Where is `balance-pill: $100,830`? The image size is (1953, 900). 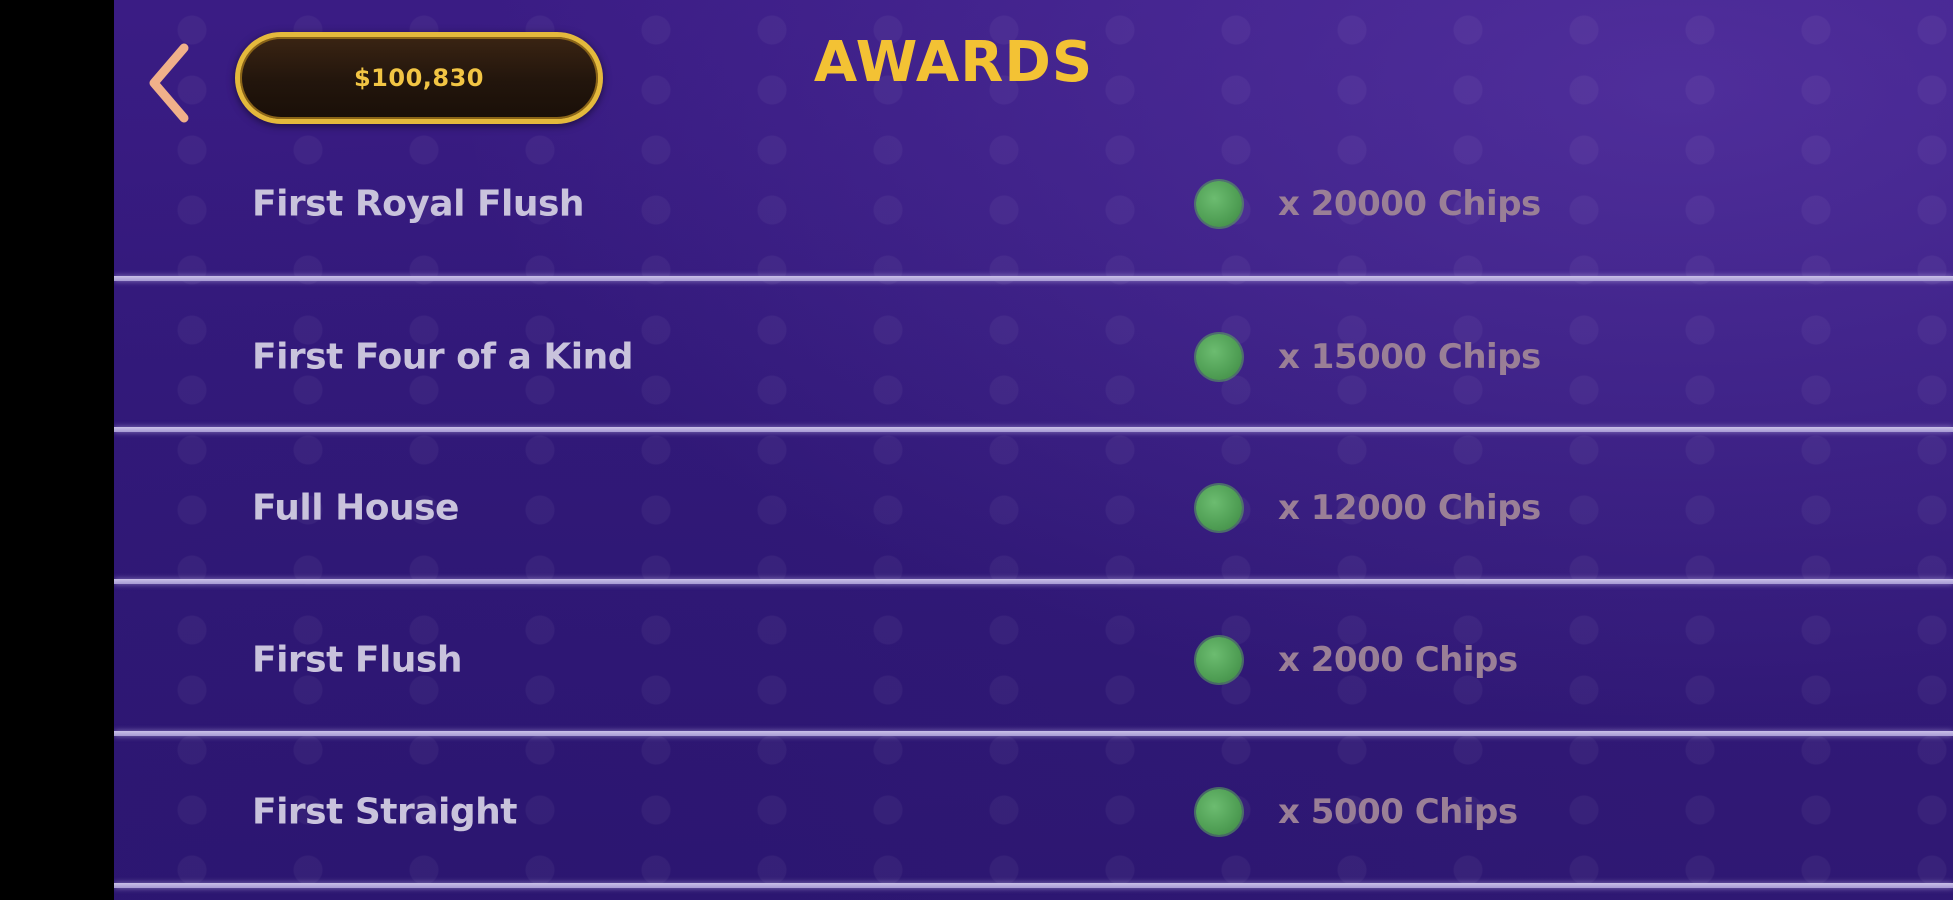 balance-pill: $100,830 is located at coordinates (419, 78).